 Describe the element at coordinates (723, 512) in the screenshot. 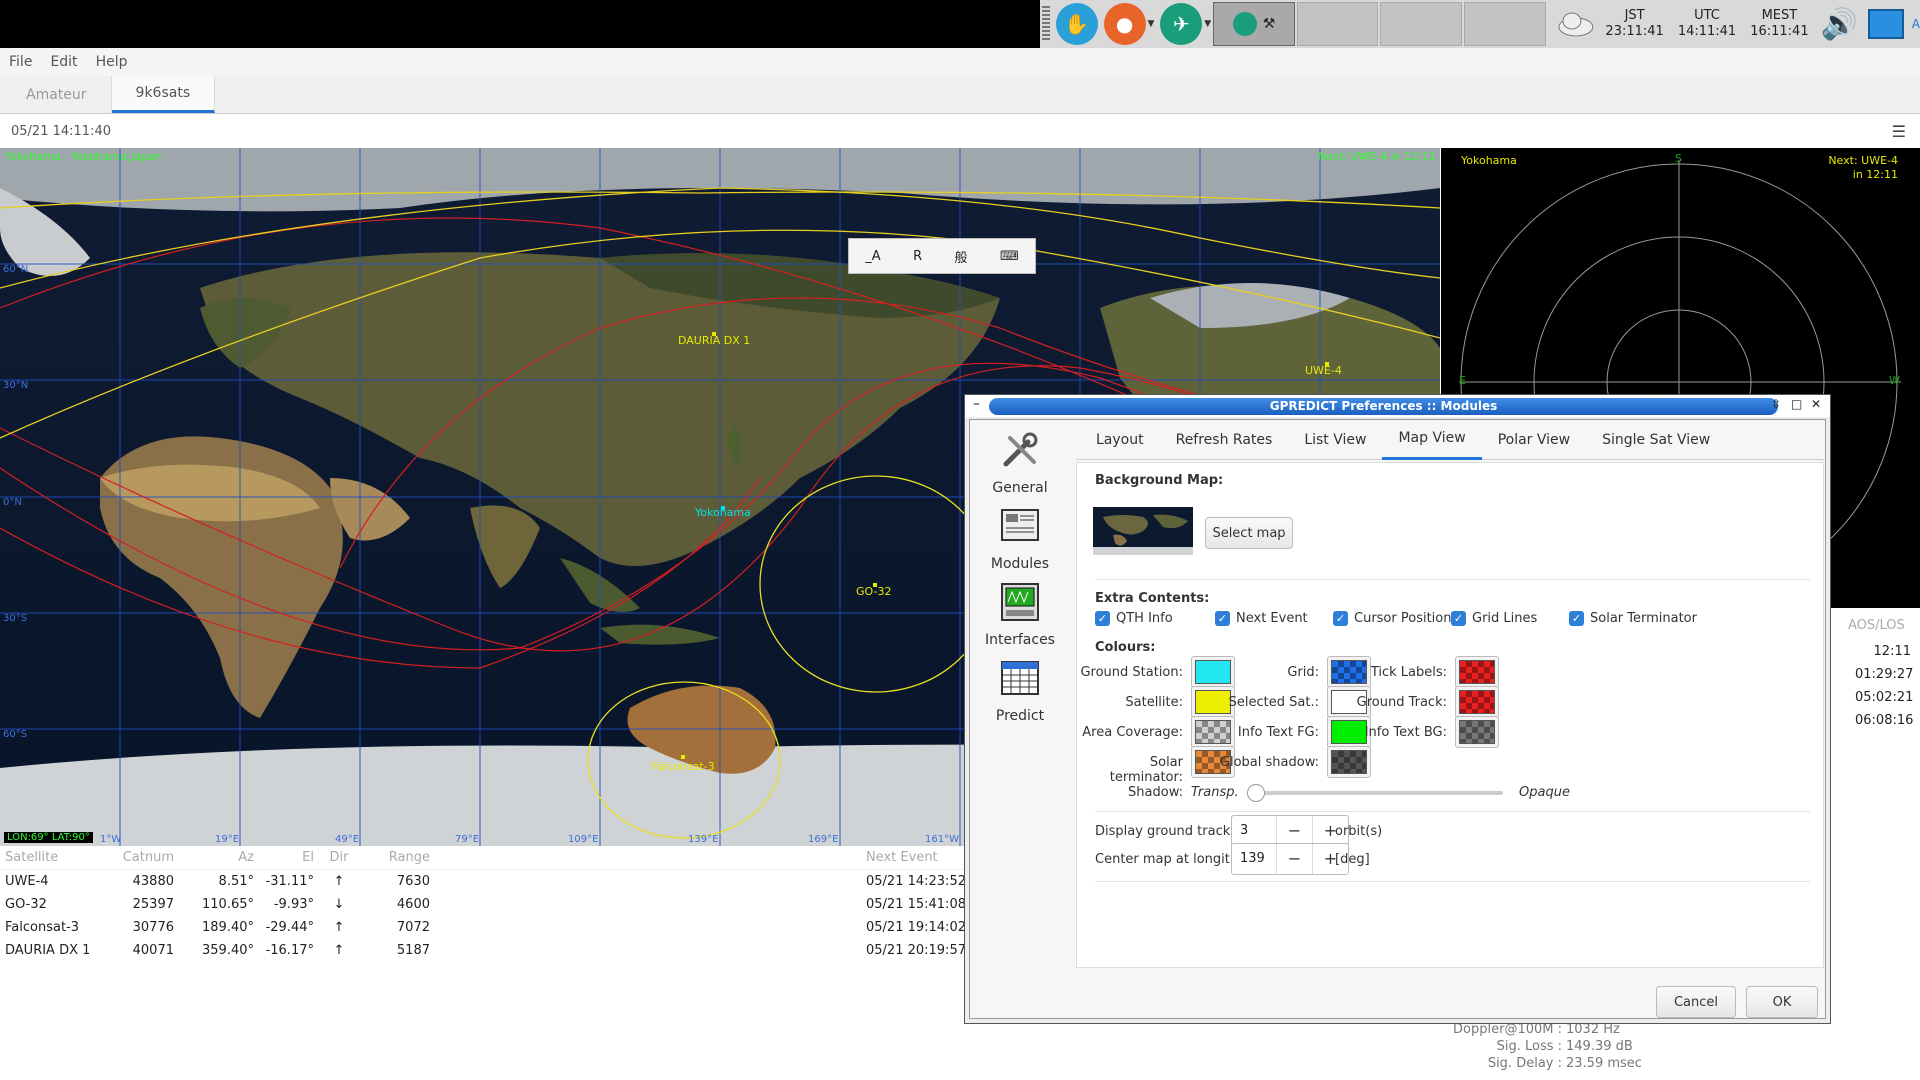

I see `qth-marker-label: Yokohama` at that location.